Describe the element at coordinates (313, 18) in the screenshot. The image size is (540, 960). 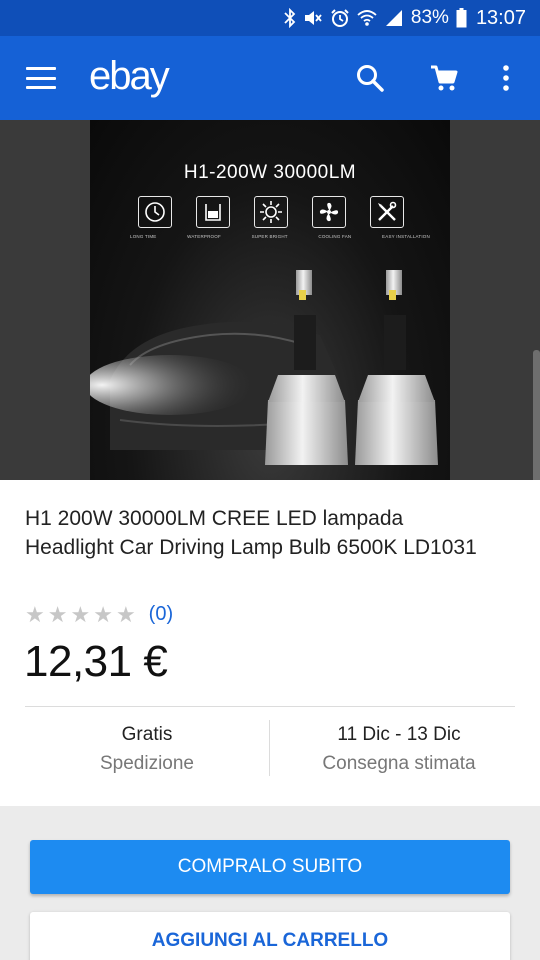
I see `mute-icon` at that location.